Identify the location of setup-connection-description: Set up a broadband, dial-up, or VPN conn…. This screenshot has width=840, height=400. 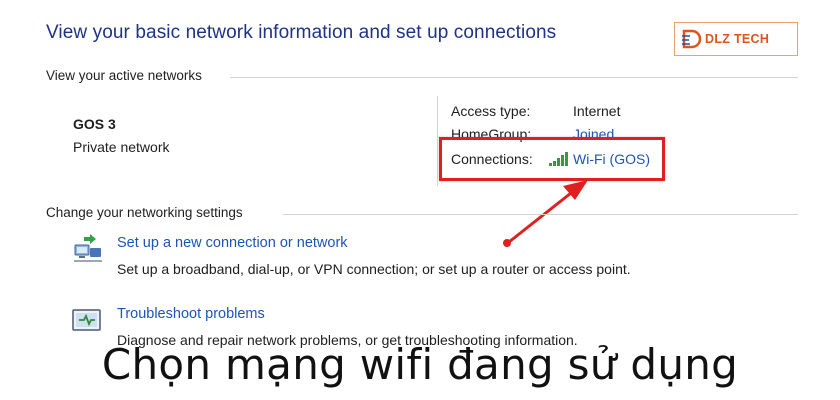
(374, 269).